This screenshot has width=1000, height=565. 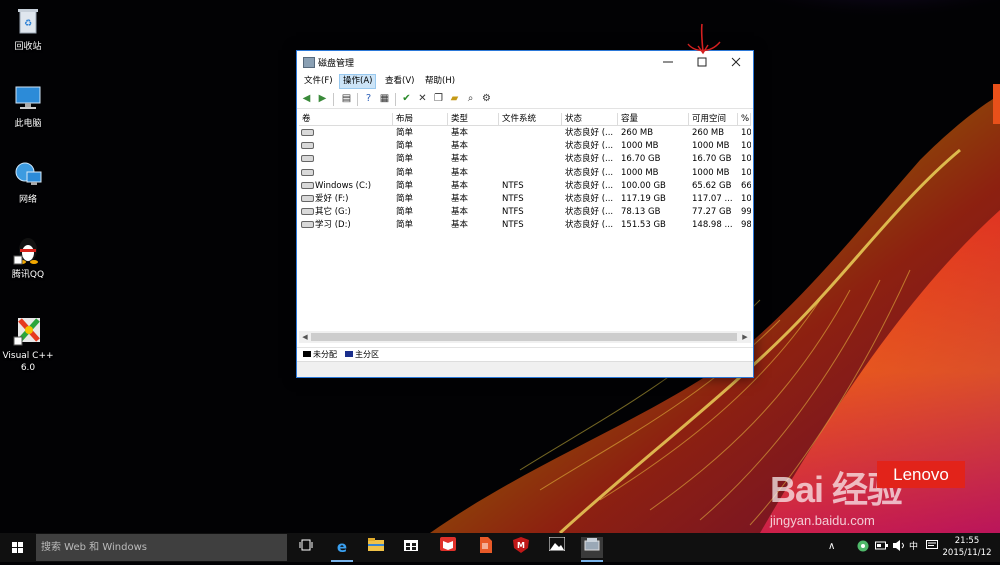 I want to click on search-disk-icon: ⌕, so click(x=470, y=98).